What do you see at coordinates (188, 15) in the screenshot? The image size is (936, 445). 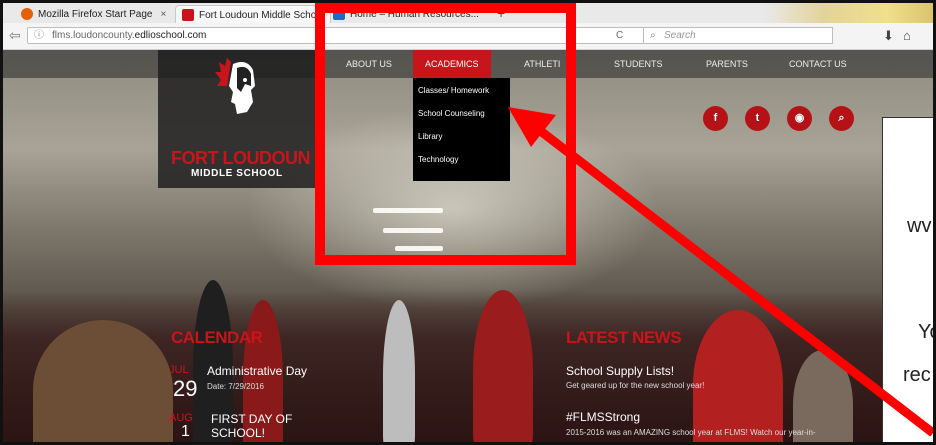 I see `school-favicon-icon` at bounding box center [188, 15].